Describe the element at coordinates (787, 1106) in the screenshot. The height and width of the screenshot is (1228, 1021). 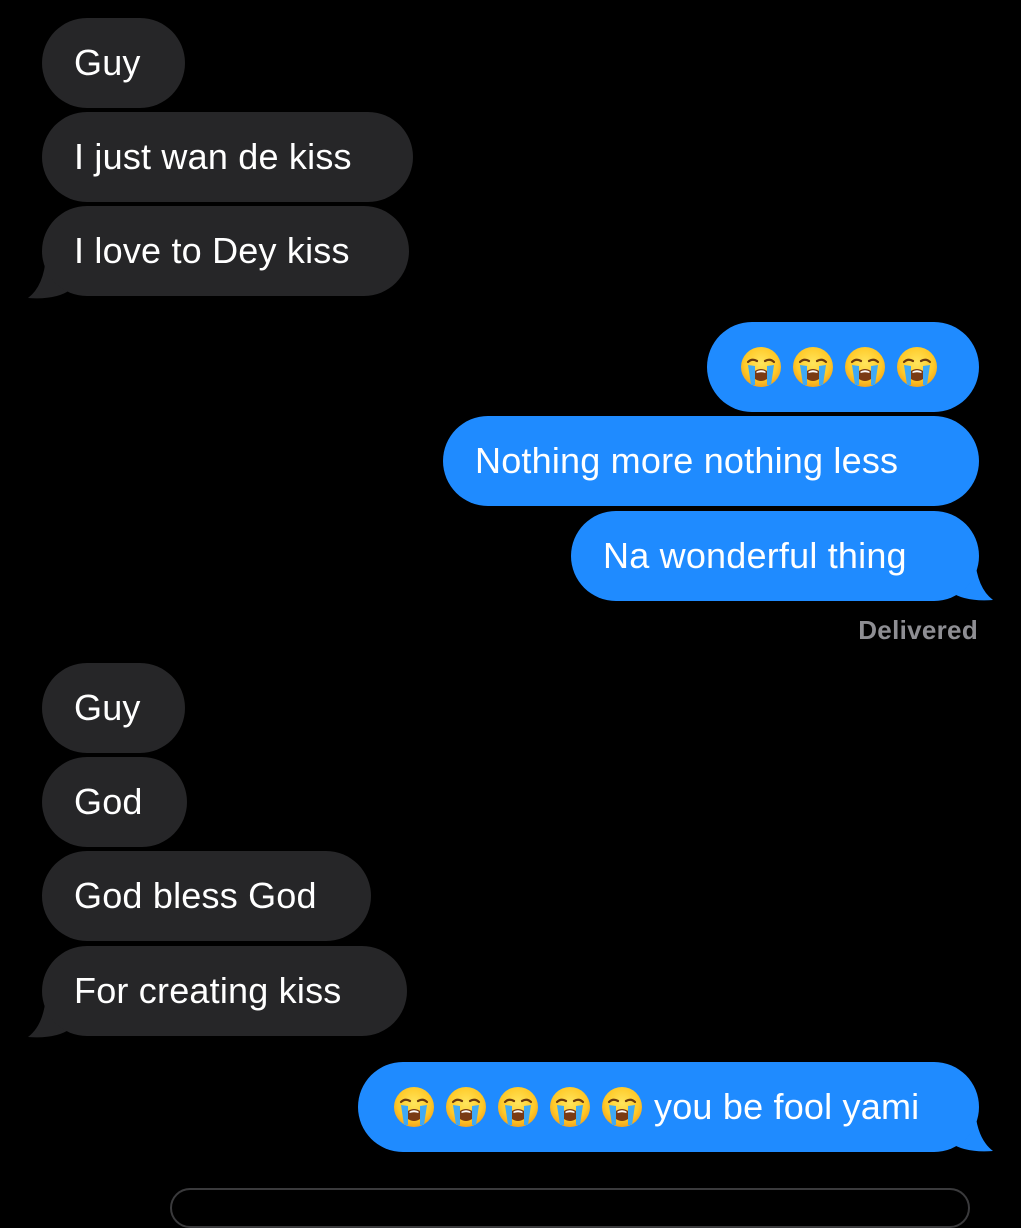
I see `message-text: you be fool yami` at that location.